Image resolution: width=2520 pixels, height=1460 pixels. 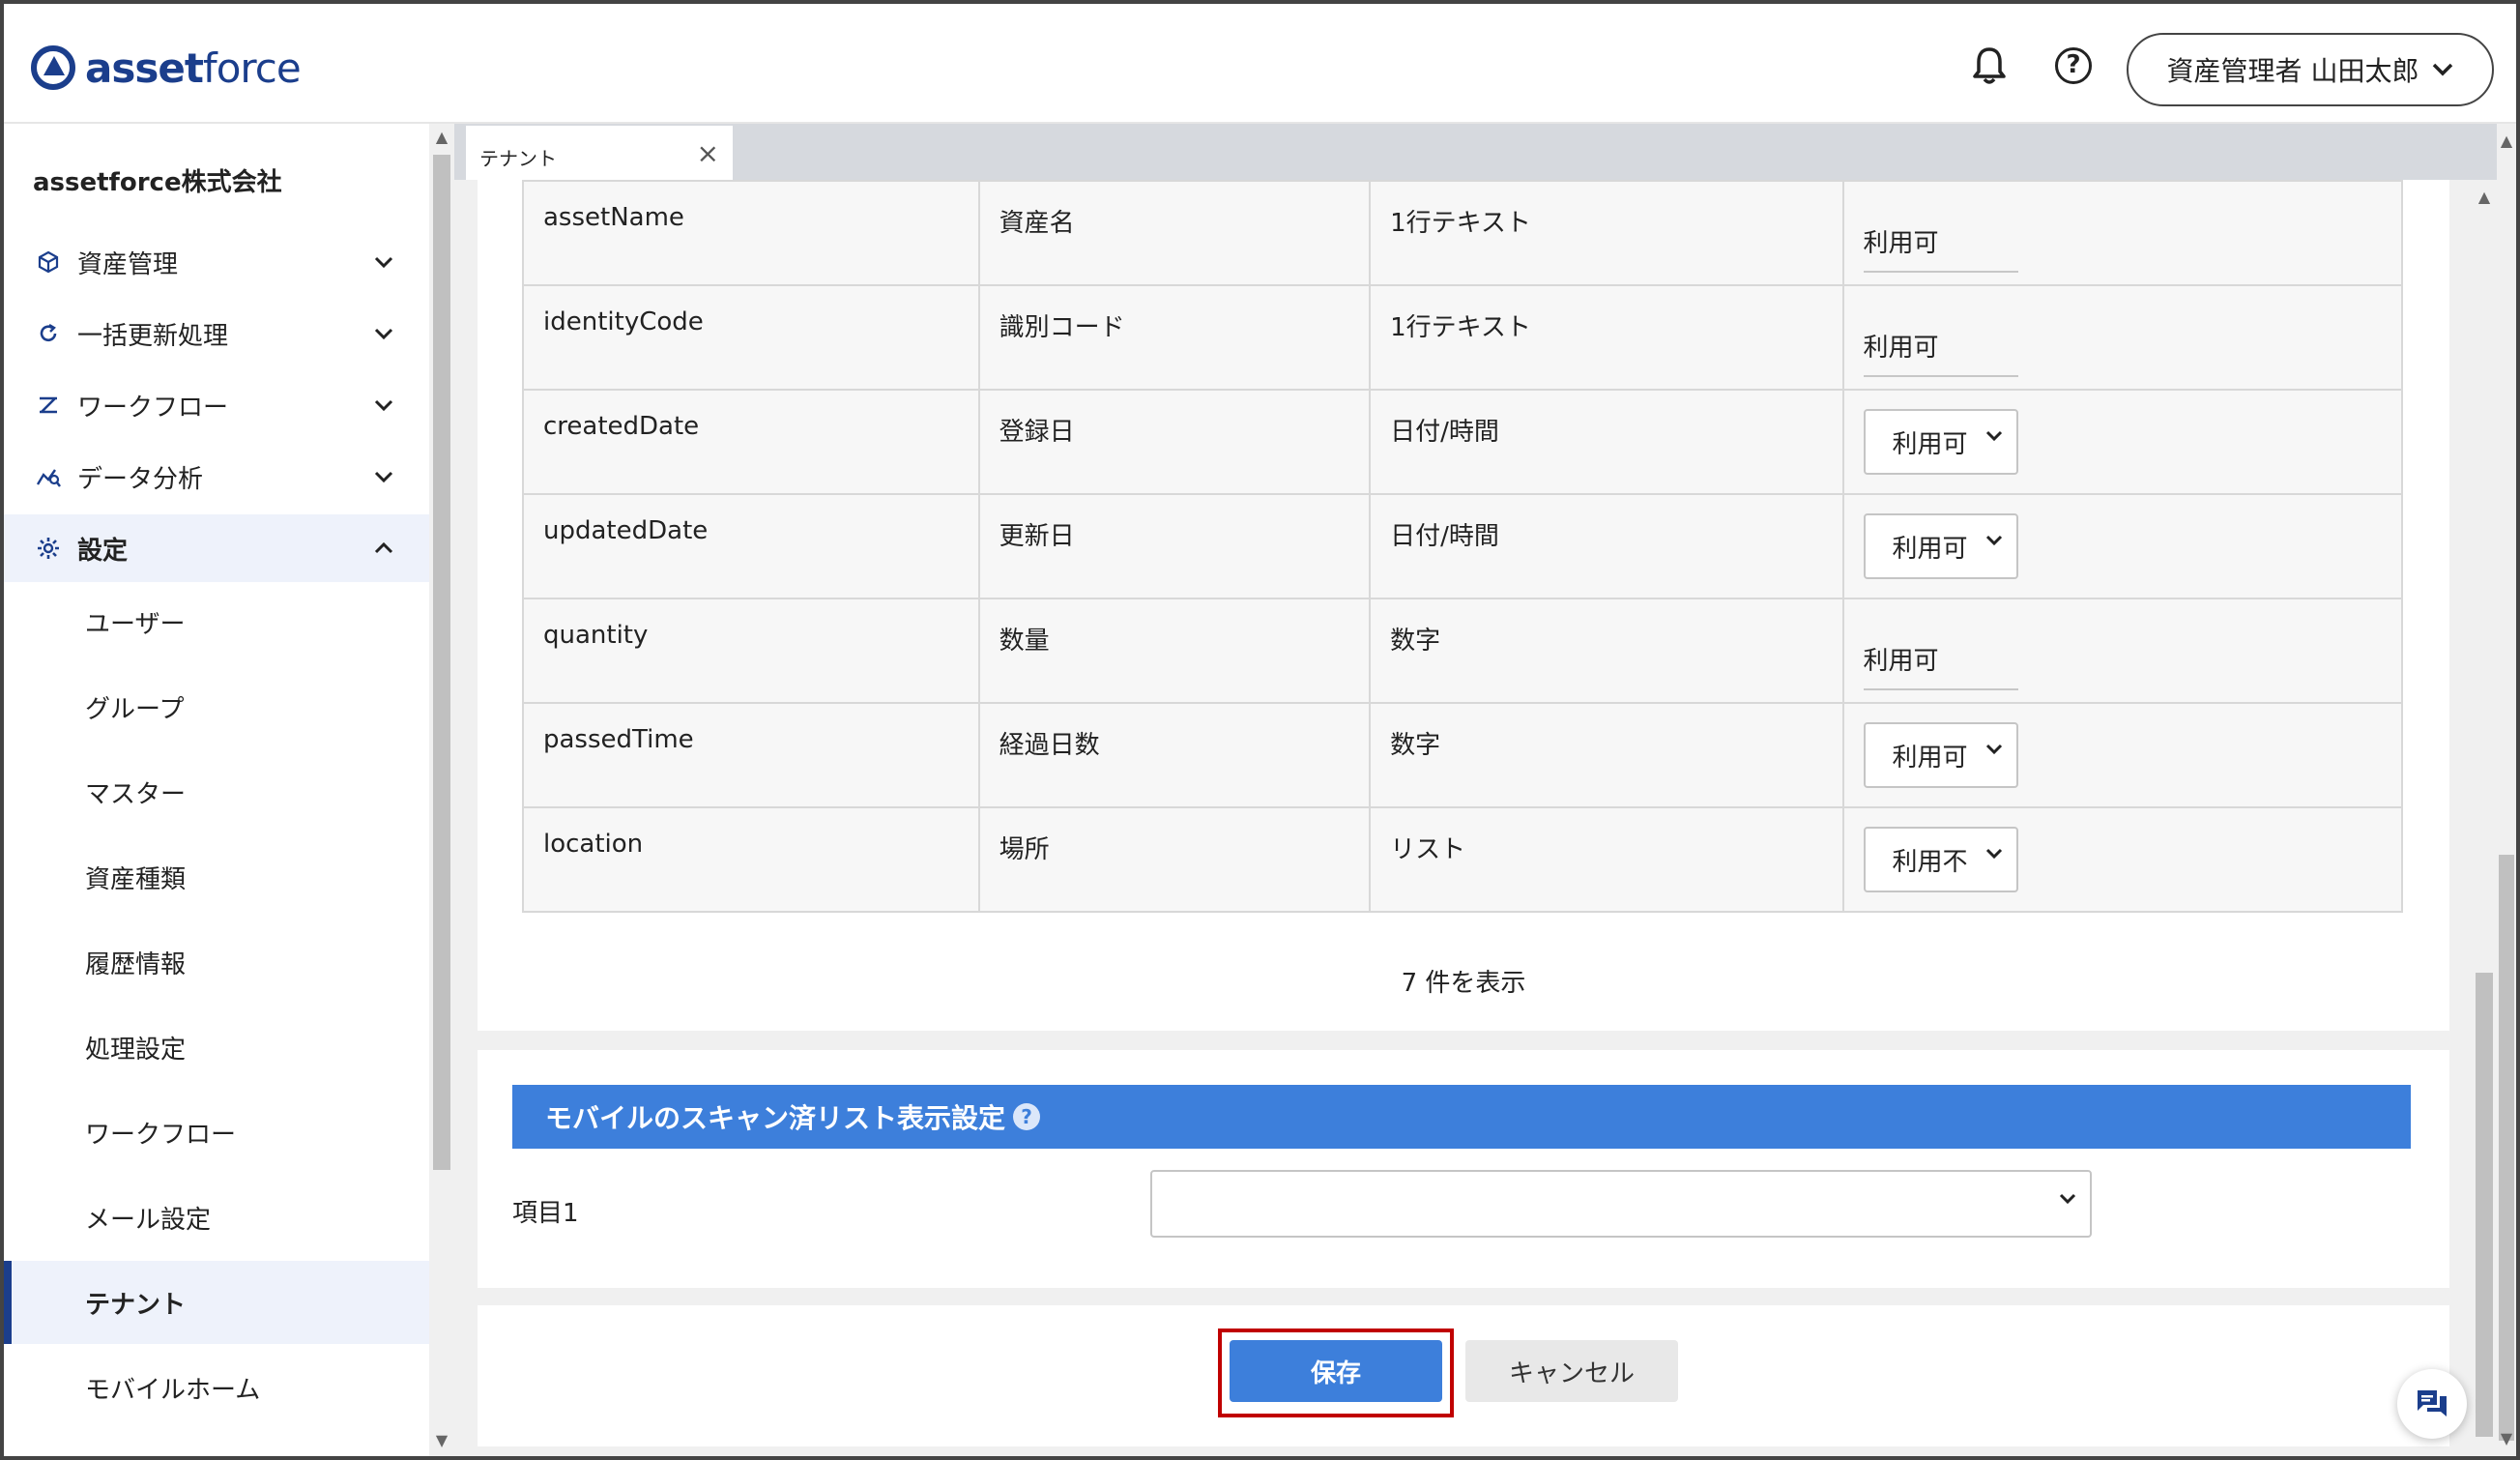 What do you see at coordinates (49, 262) in the screenshot?
I see `cube-icon` at bounding box center [49, 262].